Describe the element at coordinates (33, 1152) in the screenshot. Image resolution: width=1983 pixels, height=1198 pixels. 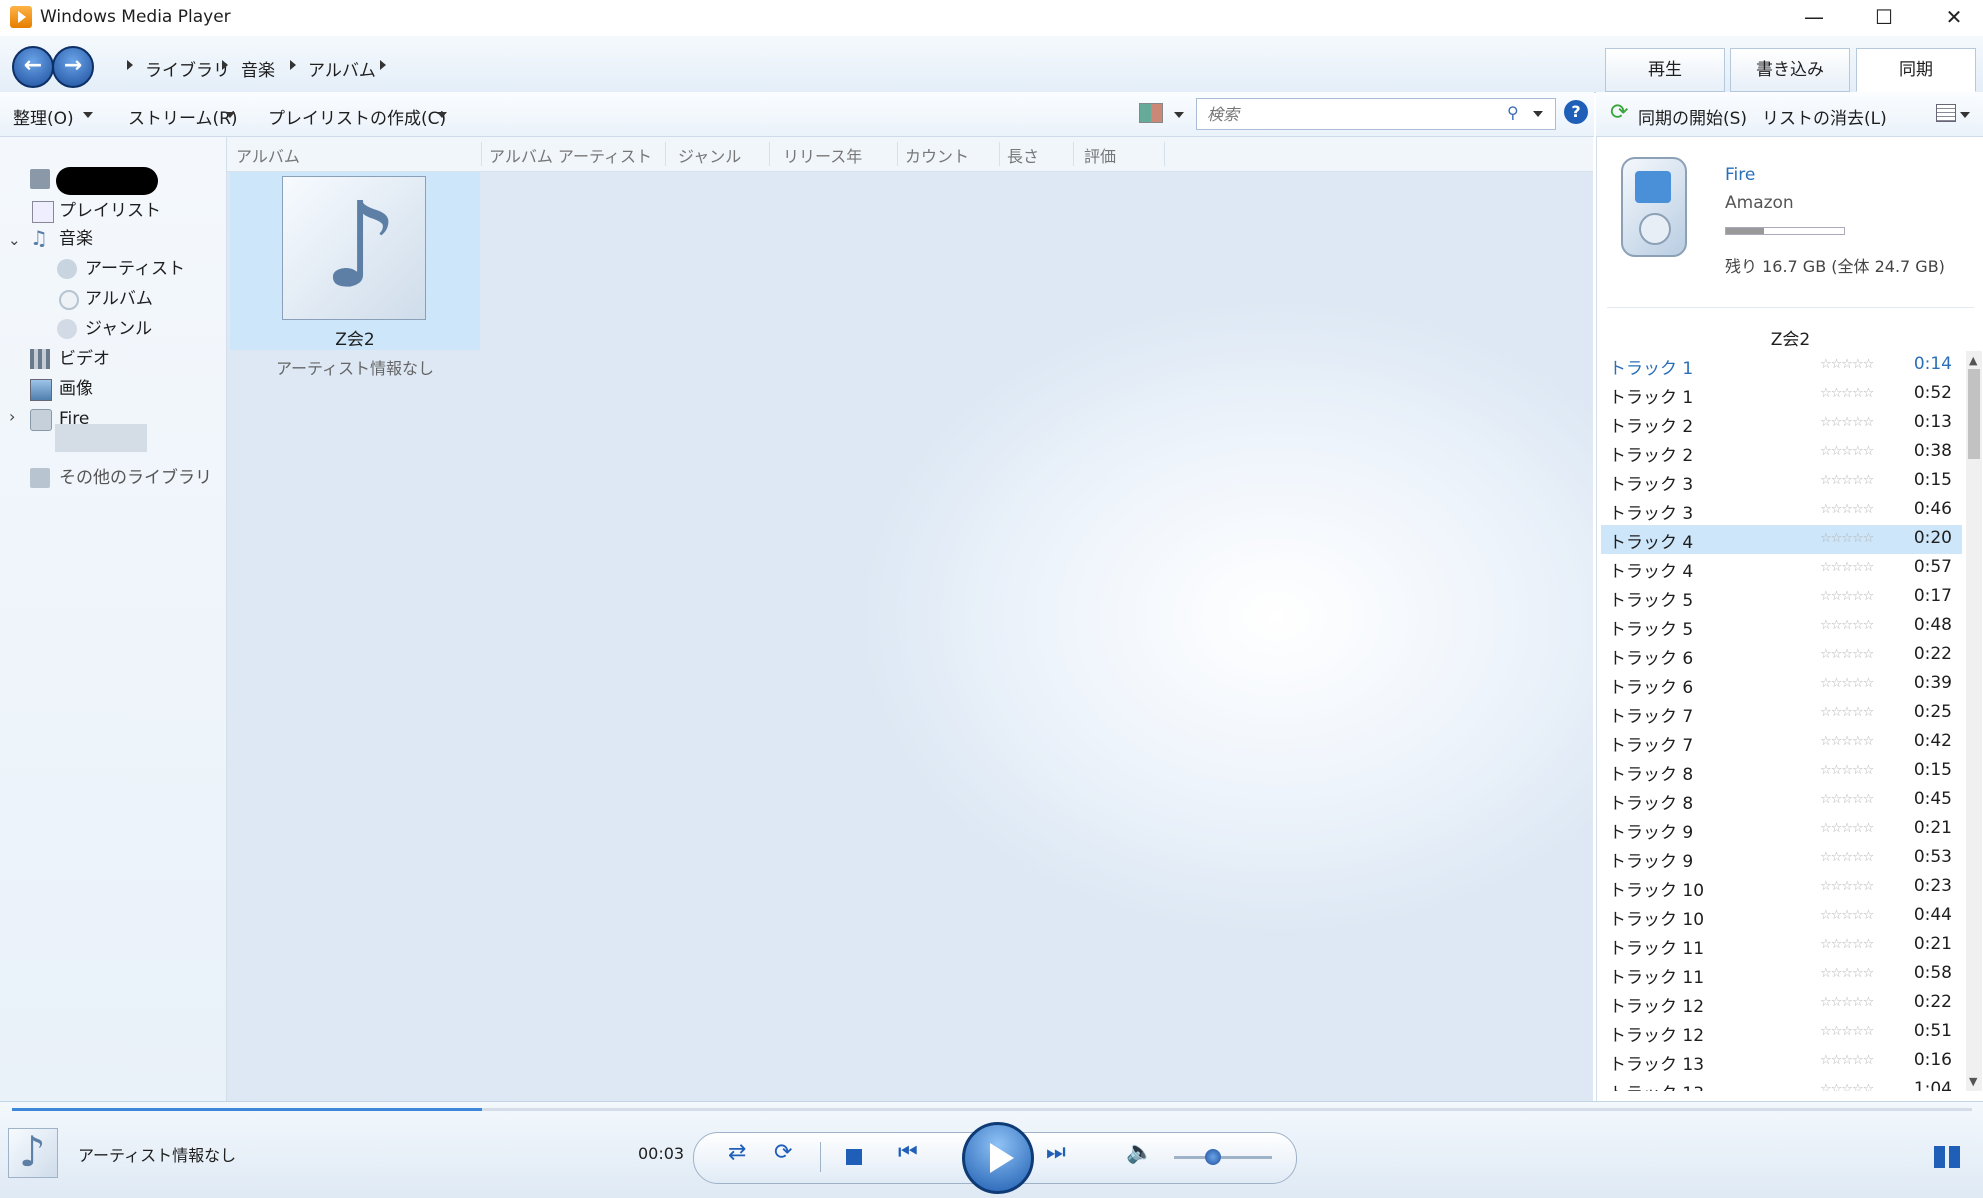
I see `now-playing-art: ♪` at that location.